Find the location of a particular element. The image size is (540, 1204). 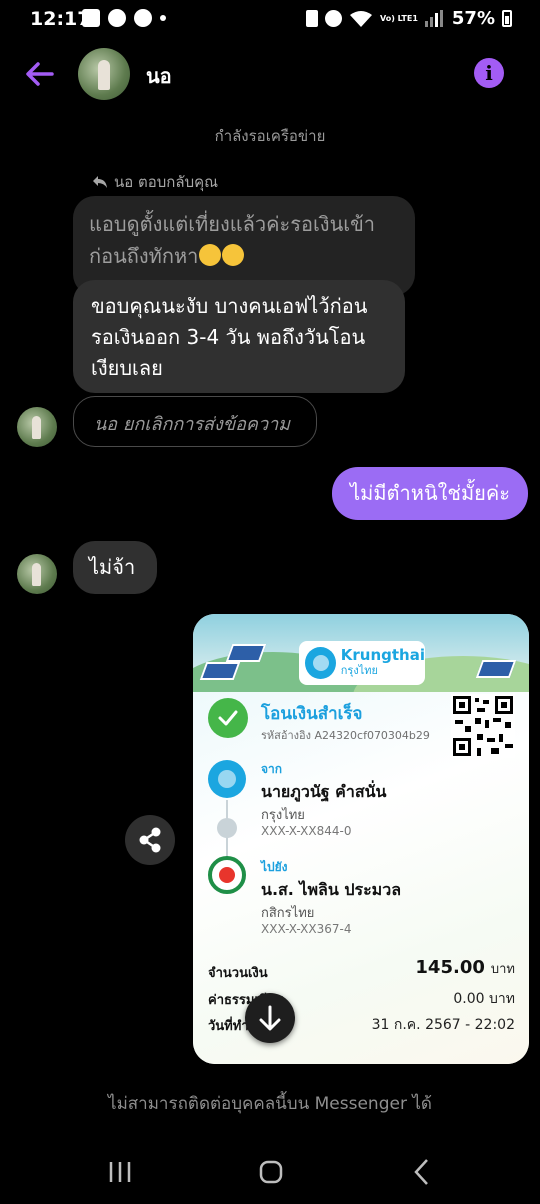

bank-brand-thai: กรุงไทย is located at coordinates (359, 670).